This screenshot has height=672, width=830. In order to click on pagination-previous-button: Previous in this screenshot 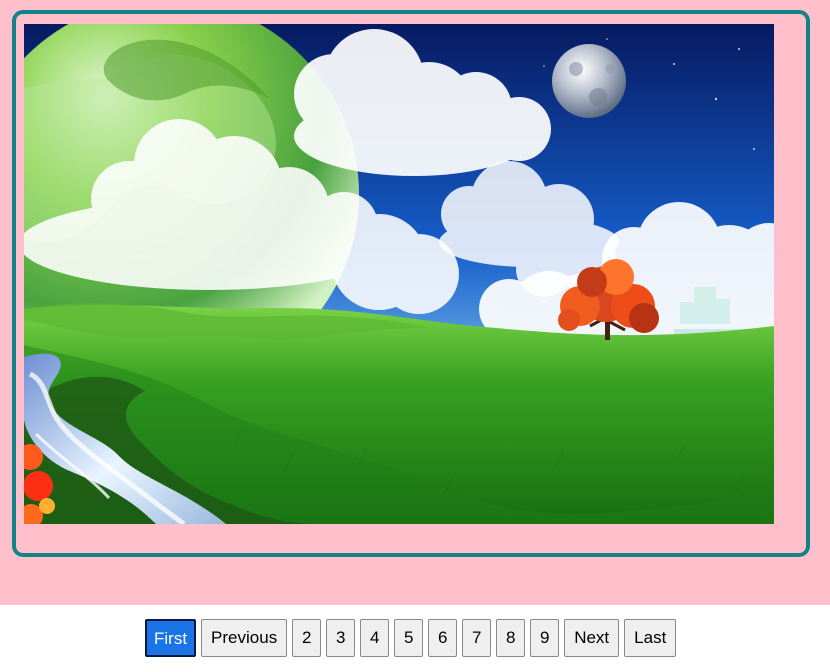, I will do `click(244, 638)`.